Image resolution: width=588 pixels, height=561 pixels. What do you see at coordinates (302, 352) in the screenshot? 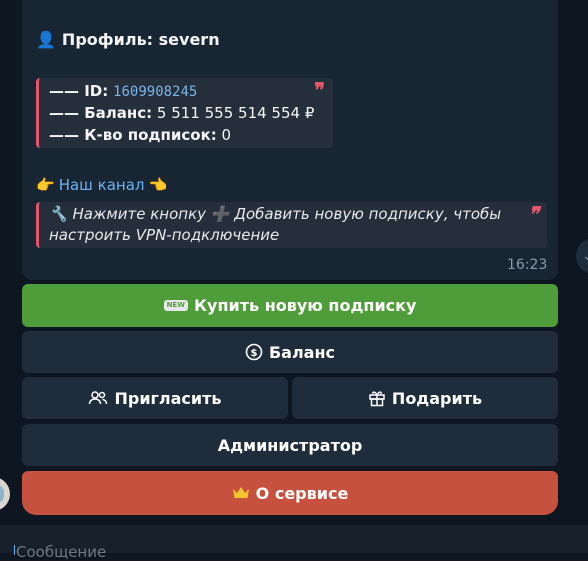
I see `balance-label: Баланс` at bounding box center [302, 352].